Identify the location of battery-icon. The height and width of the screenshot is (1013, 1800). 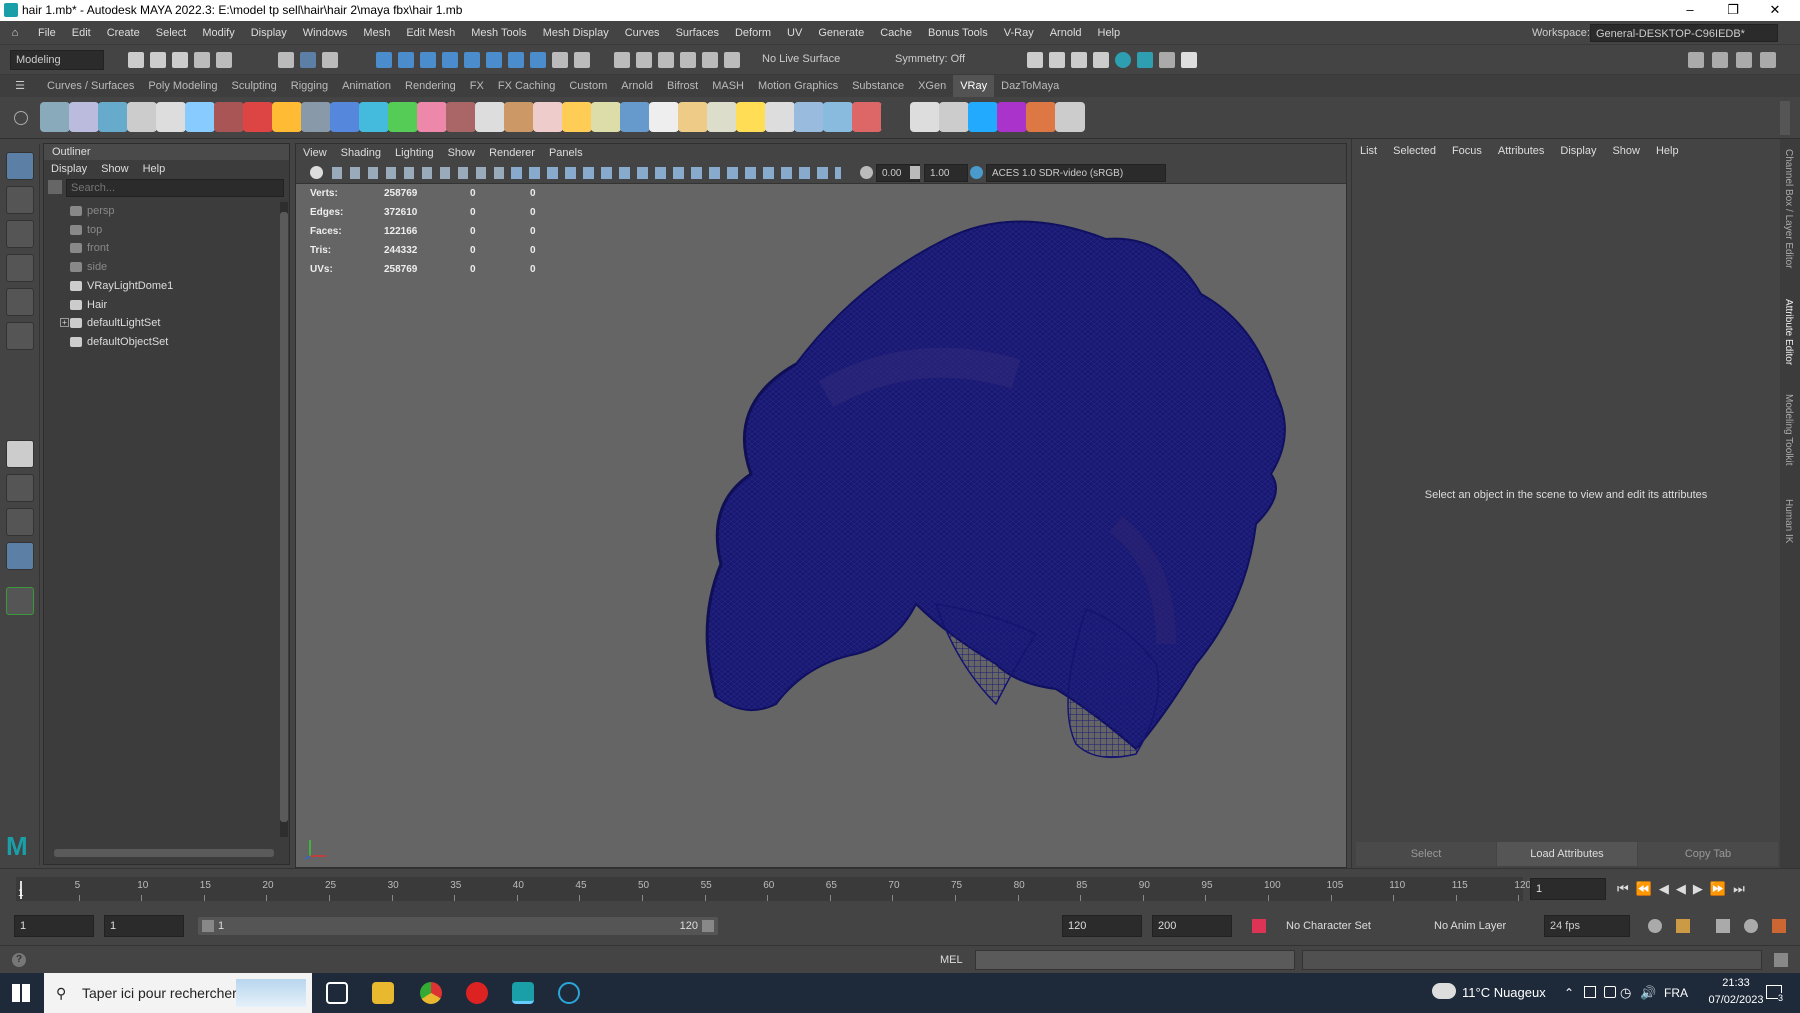
(1610, 992).